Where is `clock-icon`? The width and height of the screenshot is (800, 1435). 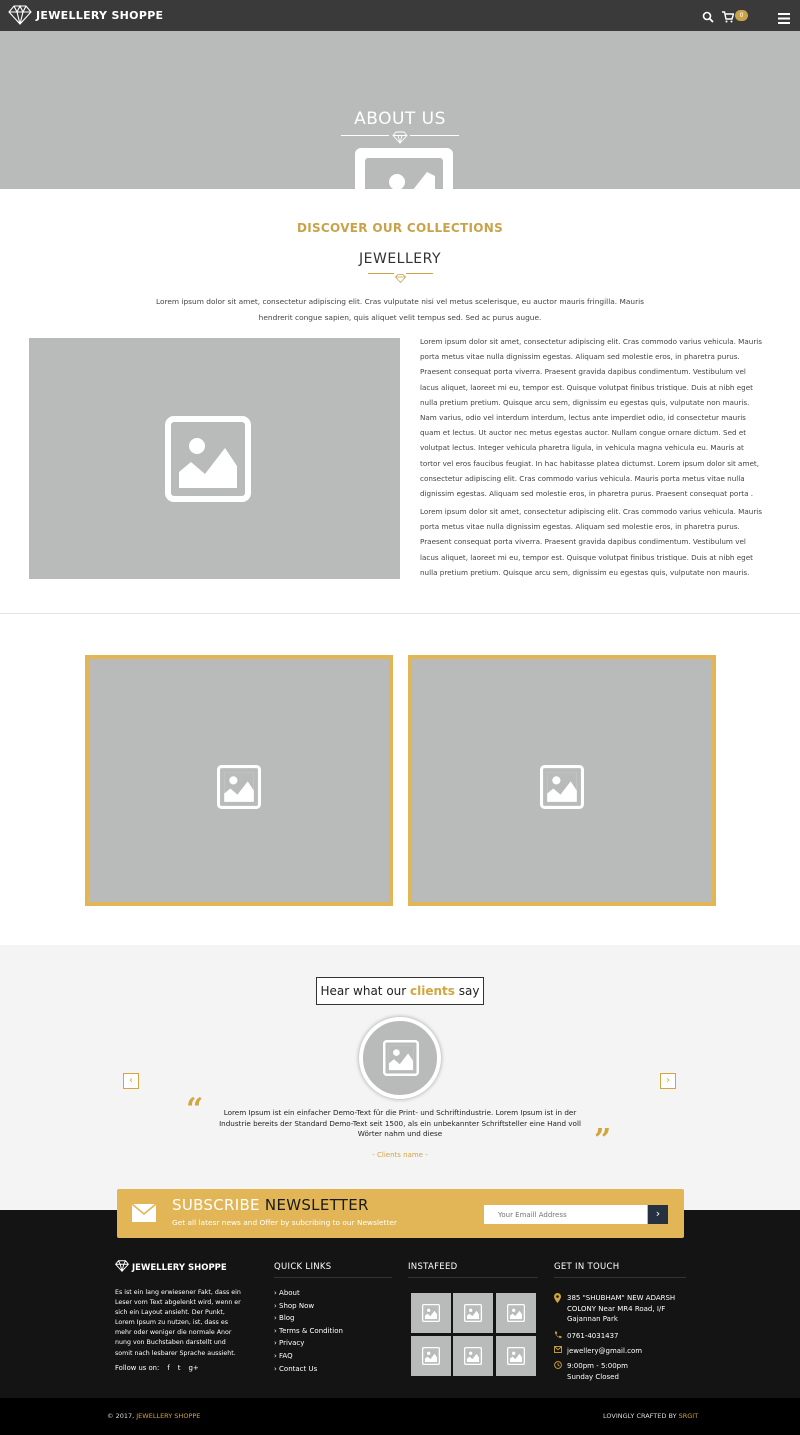
clock-icon is located at coordinates (558, 1371).